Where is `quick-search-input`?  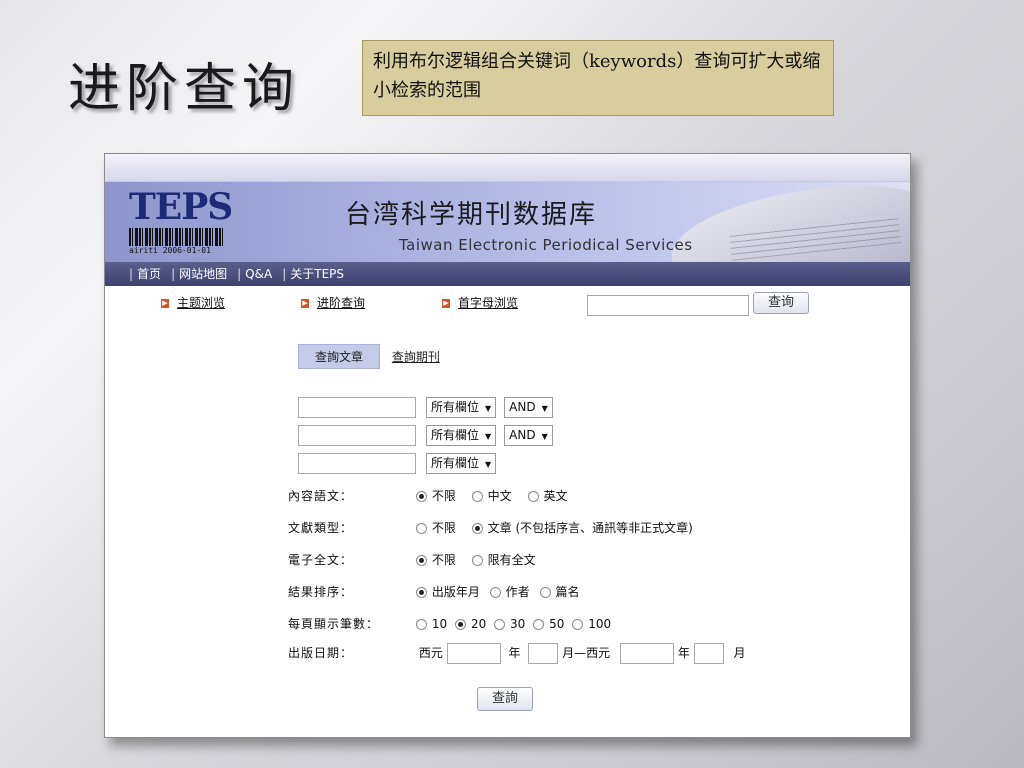 quick-search-input is located at coordinates (668, 305).